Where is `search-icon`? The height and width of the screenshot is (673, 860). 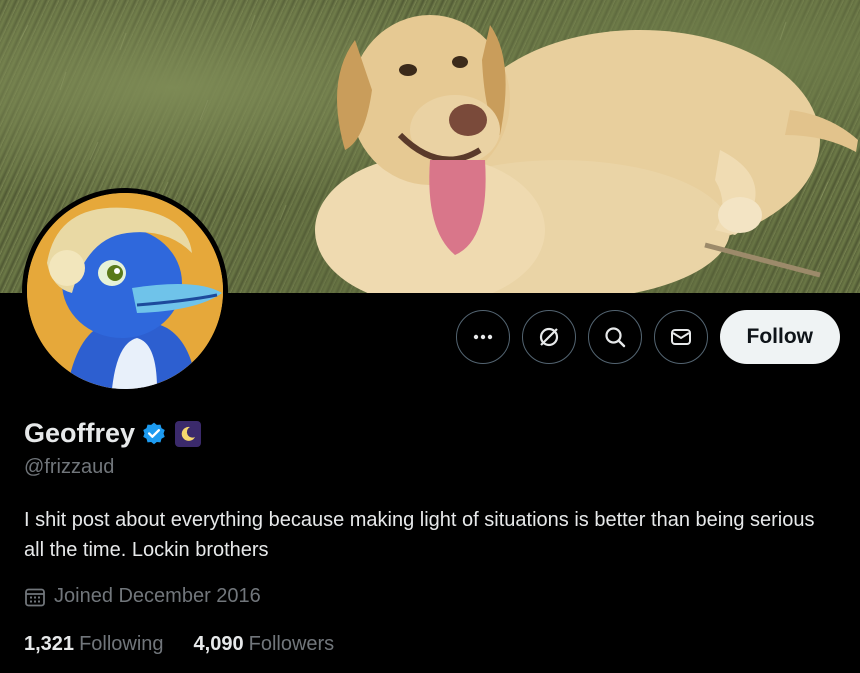 search-icon is located at coordinates (614, 337).